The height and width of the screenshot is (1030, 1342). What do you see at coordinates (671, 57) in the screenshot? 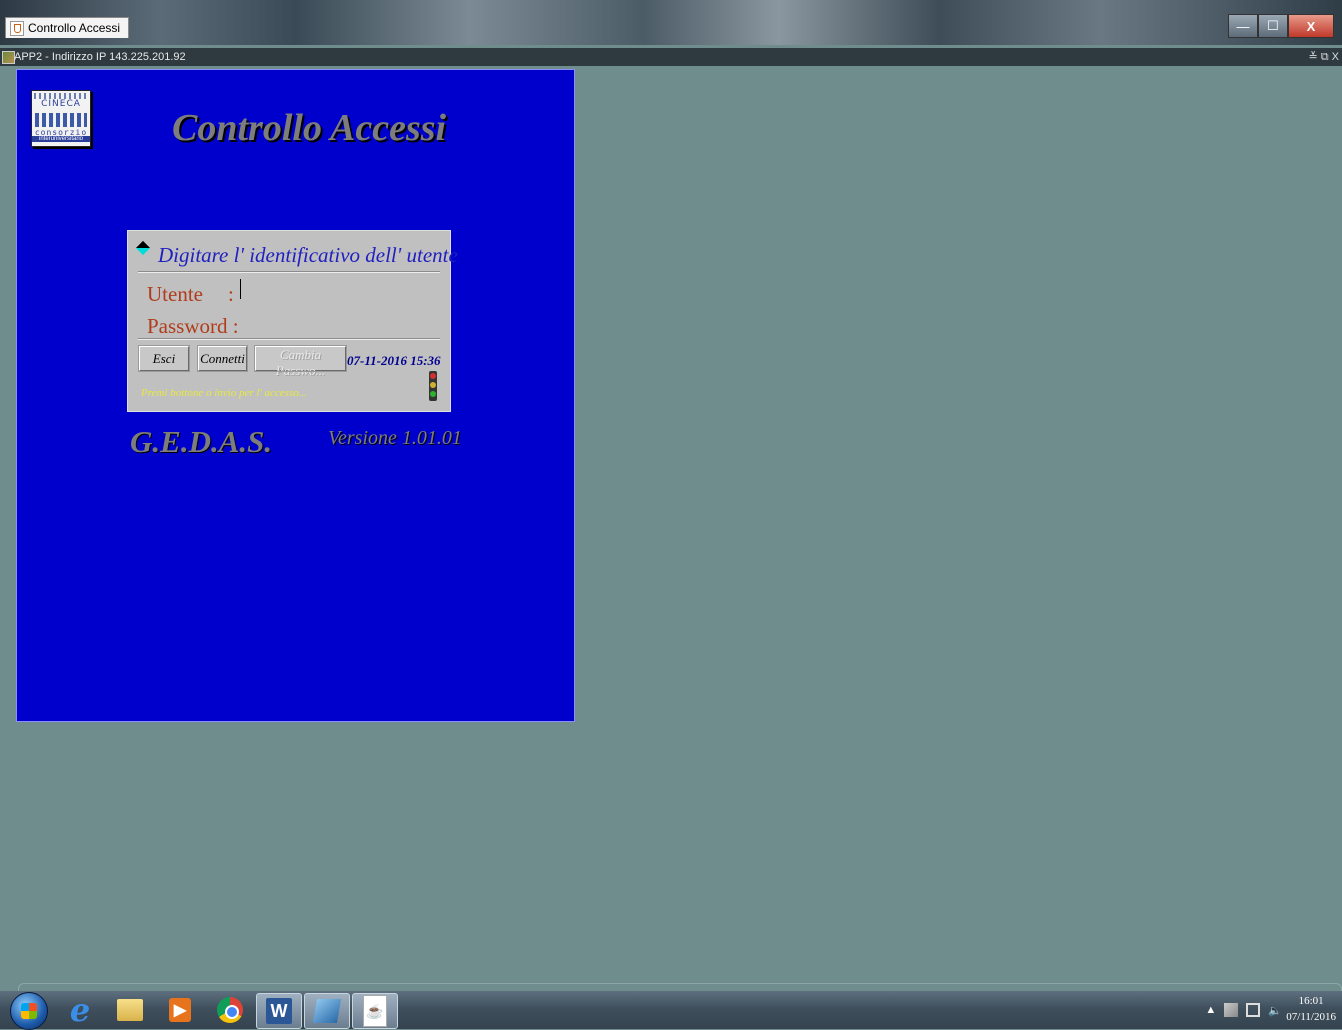
I see `internal-frame-bar: APP2 - Indirizzo IP 143.225.201.92 ≚ ⧉ X` at bounding box center [671, 57].